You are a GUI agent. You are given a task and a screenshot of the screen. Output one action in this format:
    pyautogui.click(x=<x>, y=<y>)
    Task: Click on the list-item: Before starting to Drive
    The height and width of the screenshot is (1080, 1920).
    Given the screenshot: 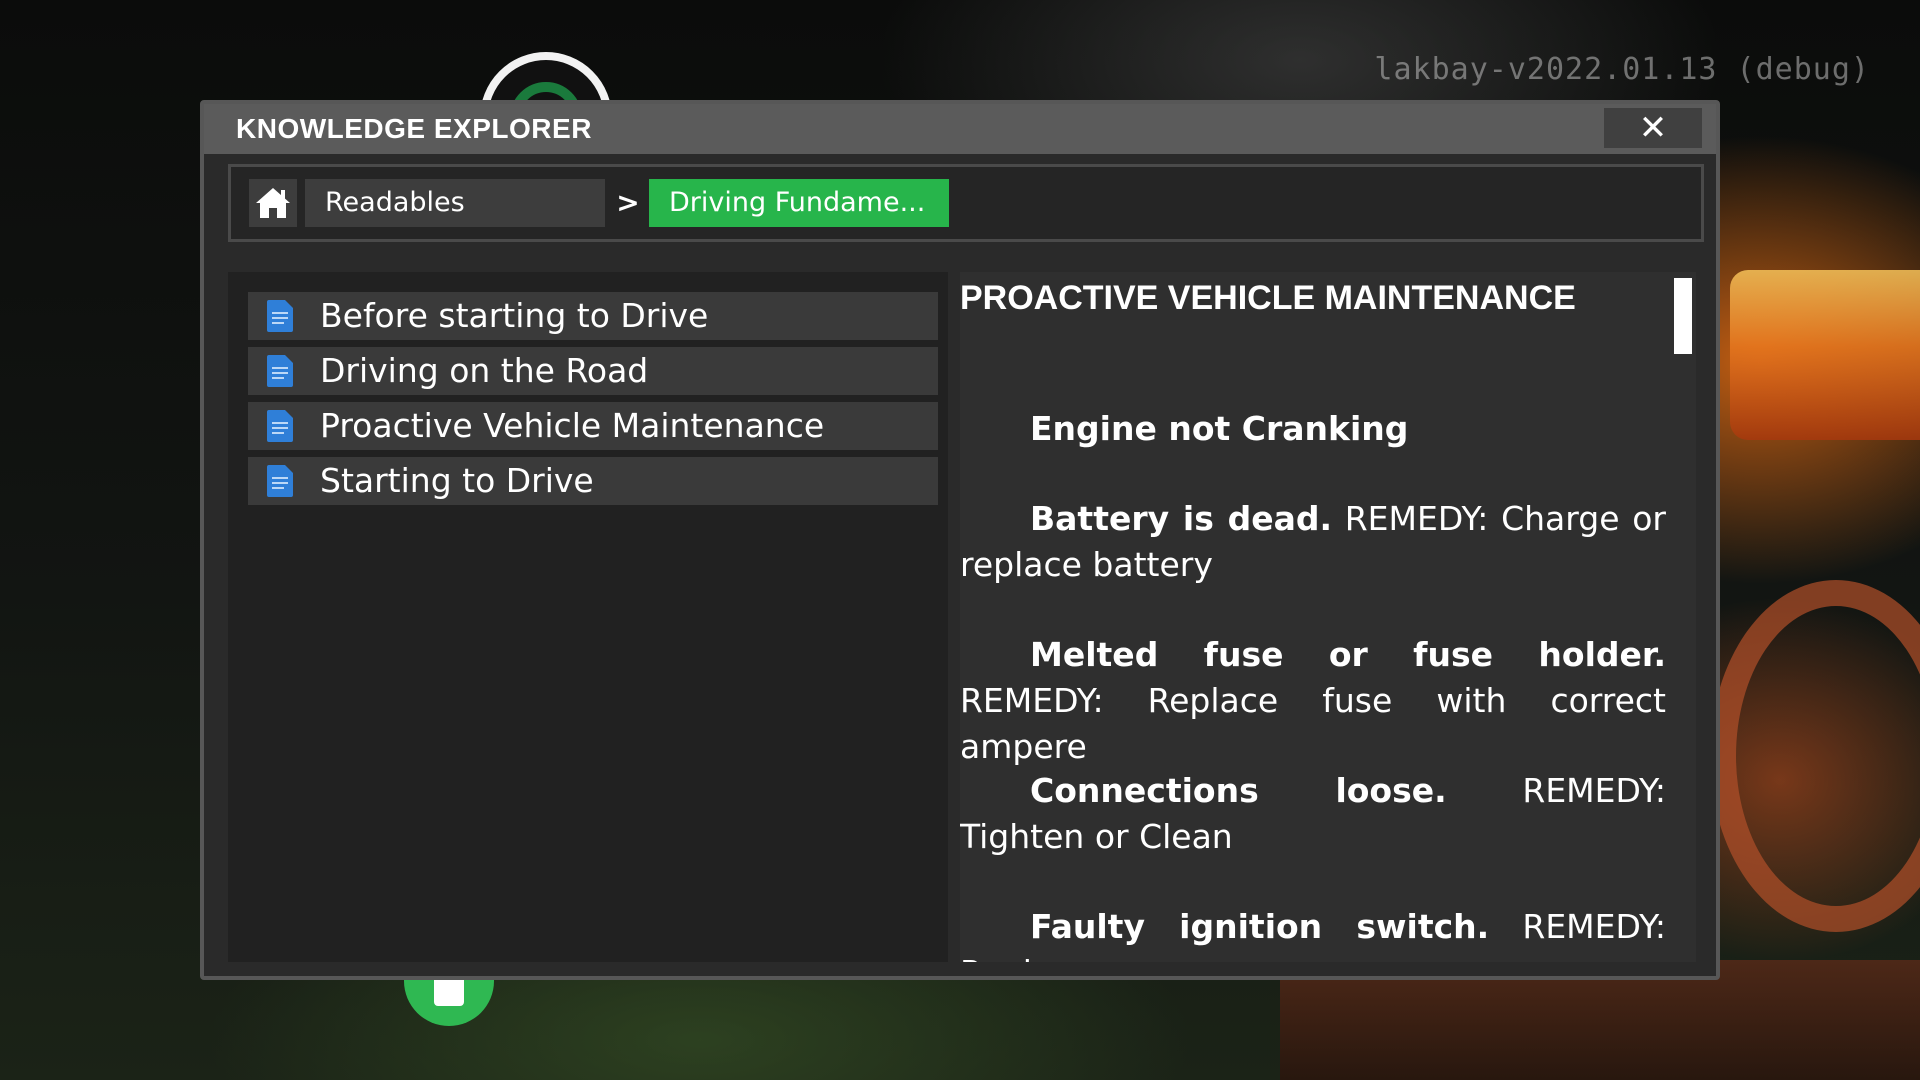 What is the action you would take?
    pyautogui.click(x=593, y=316)
    